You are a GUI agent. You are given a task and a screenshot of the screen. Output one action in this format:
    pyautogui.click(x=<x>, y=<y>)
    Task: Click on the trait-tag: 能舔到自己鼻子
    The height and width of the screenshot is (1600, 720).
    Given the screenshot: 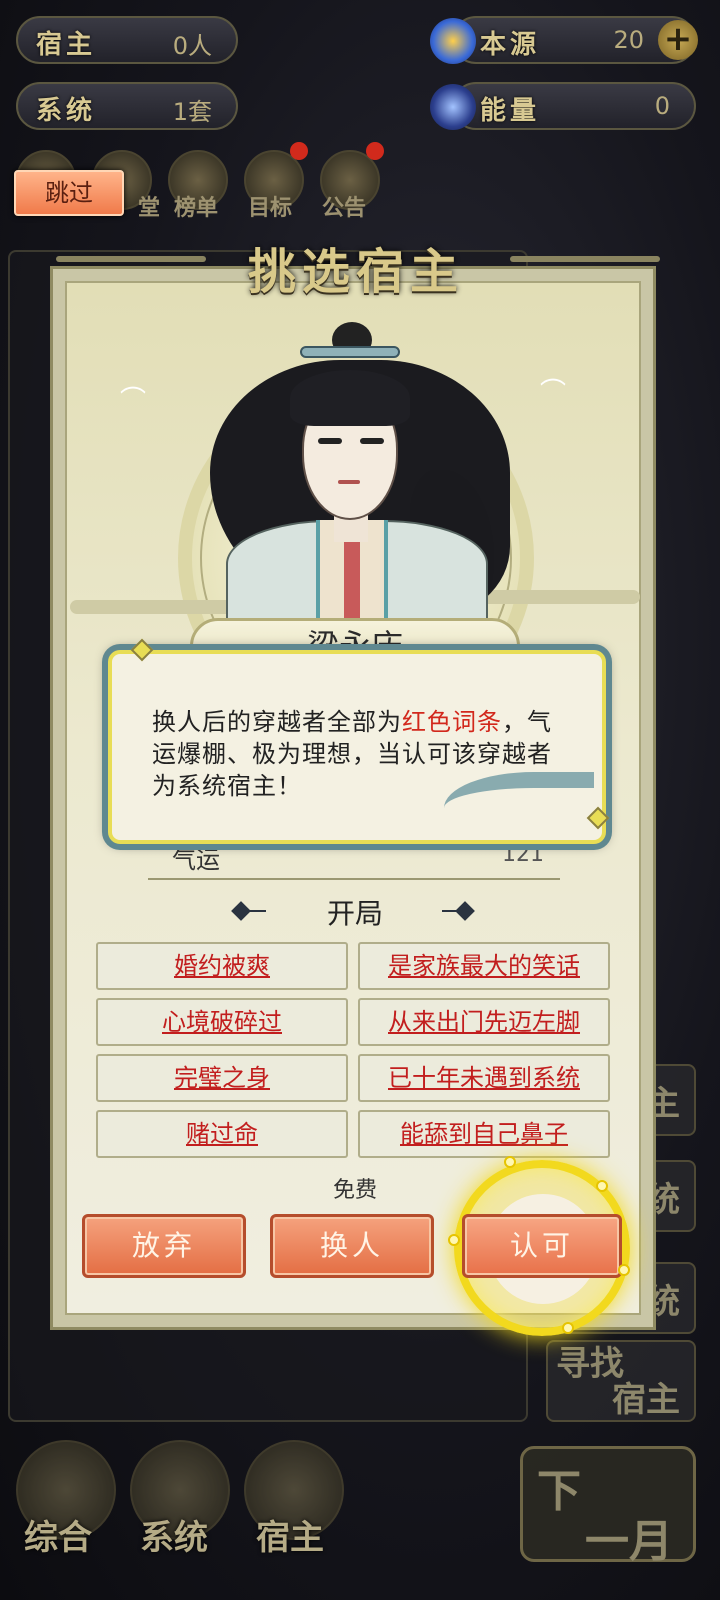 What is the action you would take?
    pyautogui.click(x=484, y=1134)
    